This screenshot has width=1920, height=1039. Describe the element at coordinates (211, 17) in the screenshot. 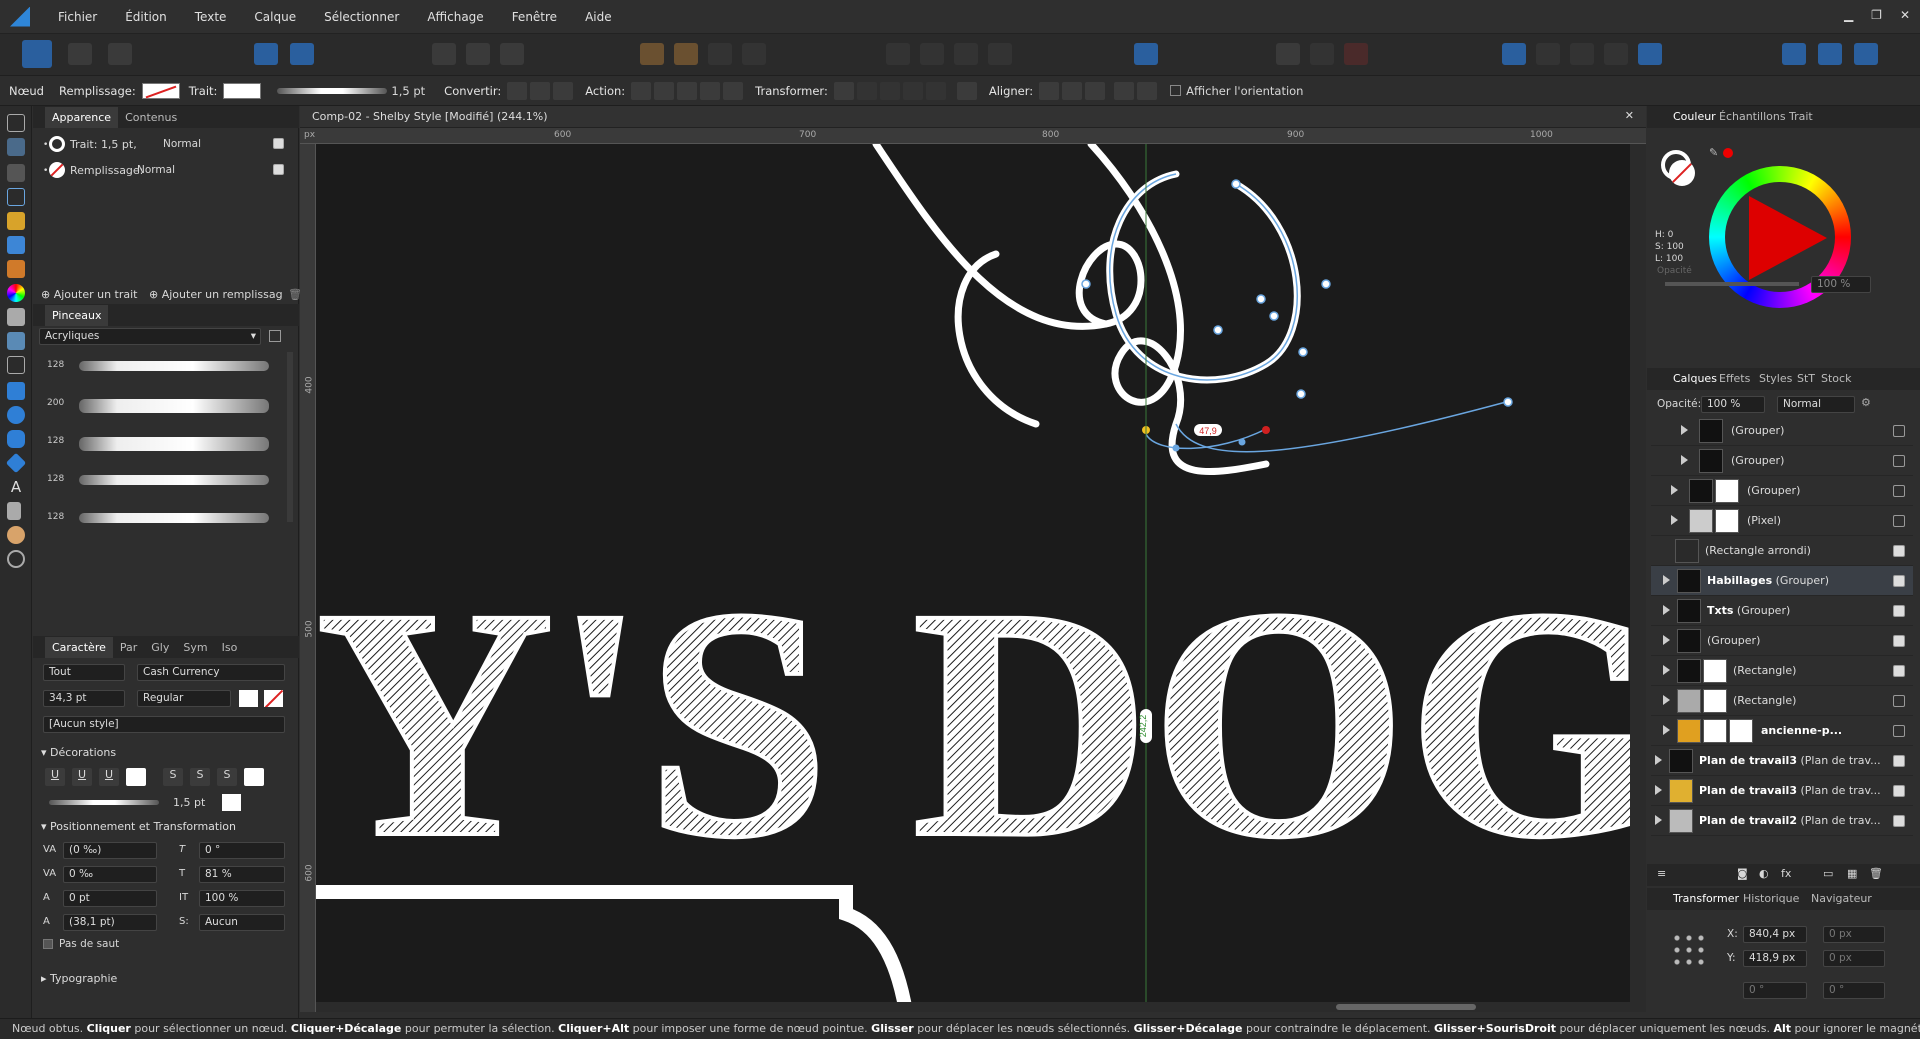

I see `menu-texte: Texte` at that location.